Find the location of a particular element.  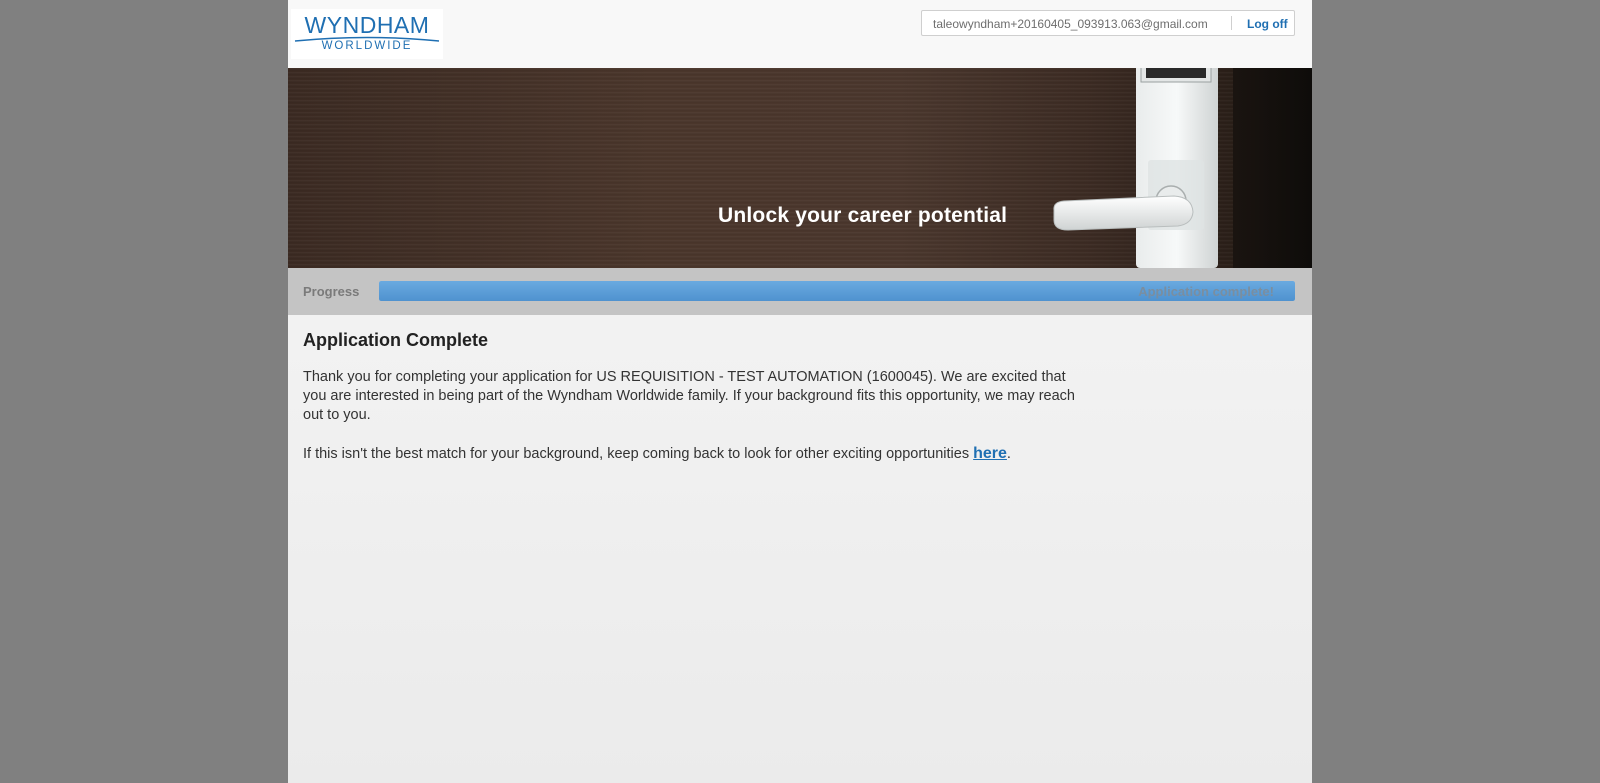

opportunities-message-suffix: . is located at coordinates (1008, 454).